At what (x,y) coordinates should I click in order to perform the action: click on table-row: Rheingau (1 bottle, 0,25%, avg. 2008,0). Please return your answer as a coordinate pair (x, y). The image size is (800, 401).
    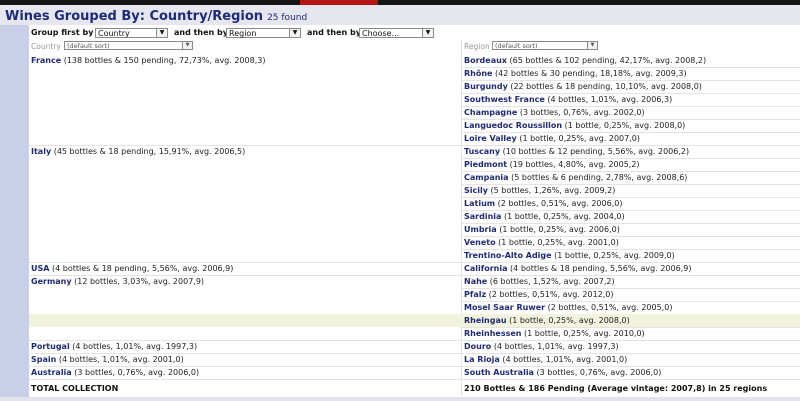
    Looking at the image, I should click on (414, 320).